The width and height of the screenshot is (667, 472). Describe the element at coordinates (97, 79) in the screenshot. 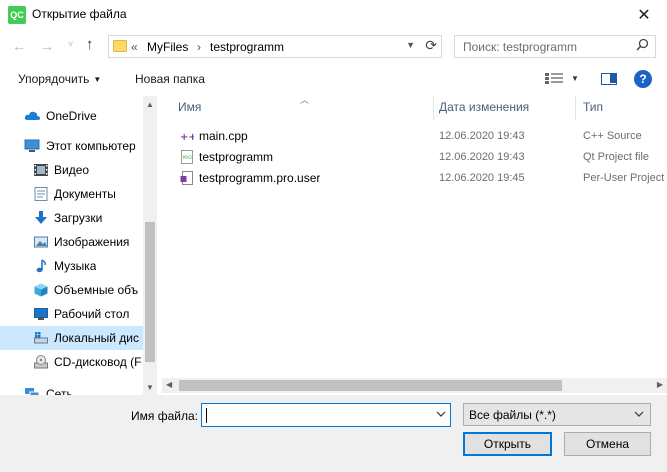

I see `chevron-down-icon: ▼` at that location.